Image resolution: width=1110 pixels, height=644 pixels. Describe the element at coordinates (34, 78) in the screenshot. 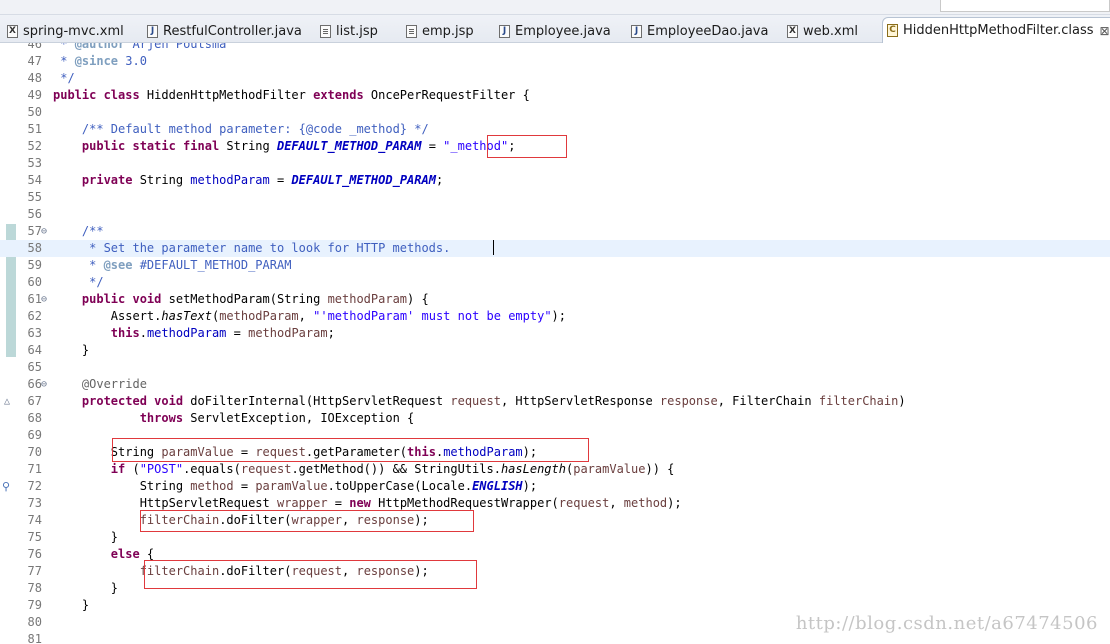

I see `line-number: 48` at that location.